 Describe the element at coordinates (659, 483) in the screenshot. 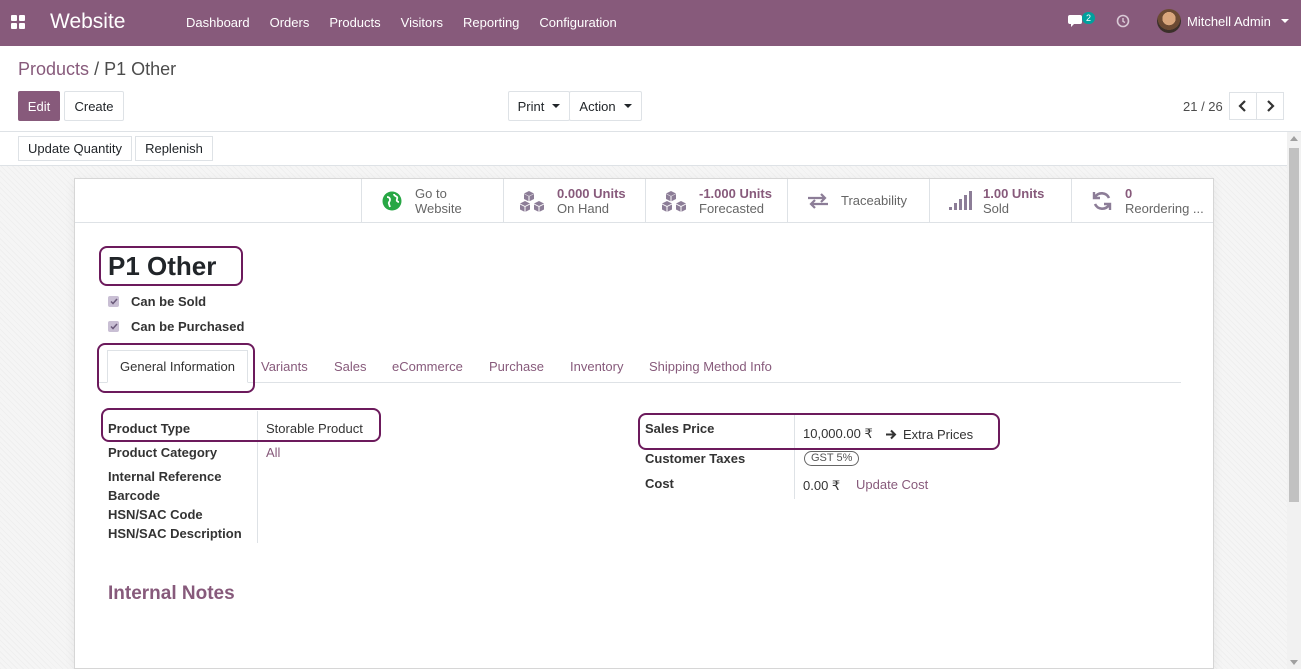

I see `cost-label: Cost` at that location.